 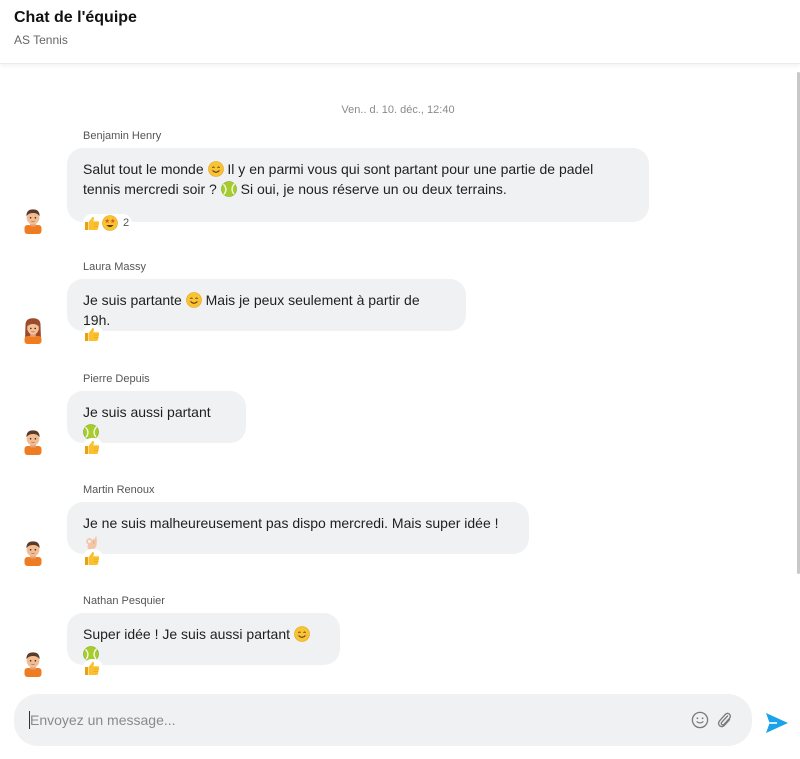 I want to click on message-composer, so click(x=383, y=720).